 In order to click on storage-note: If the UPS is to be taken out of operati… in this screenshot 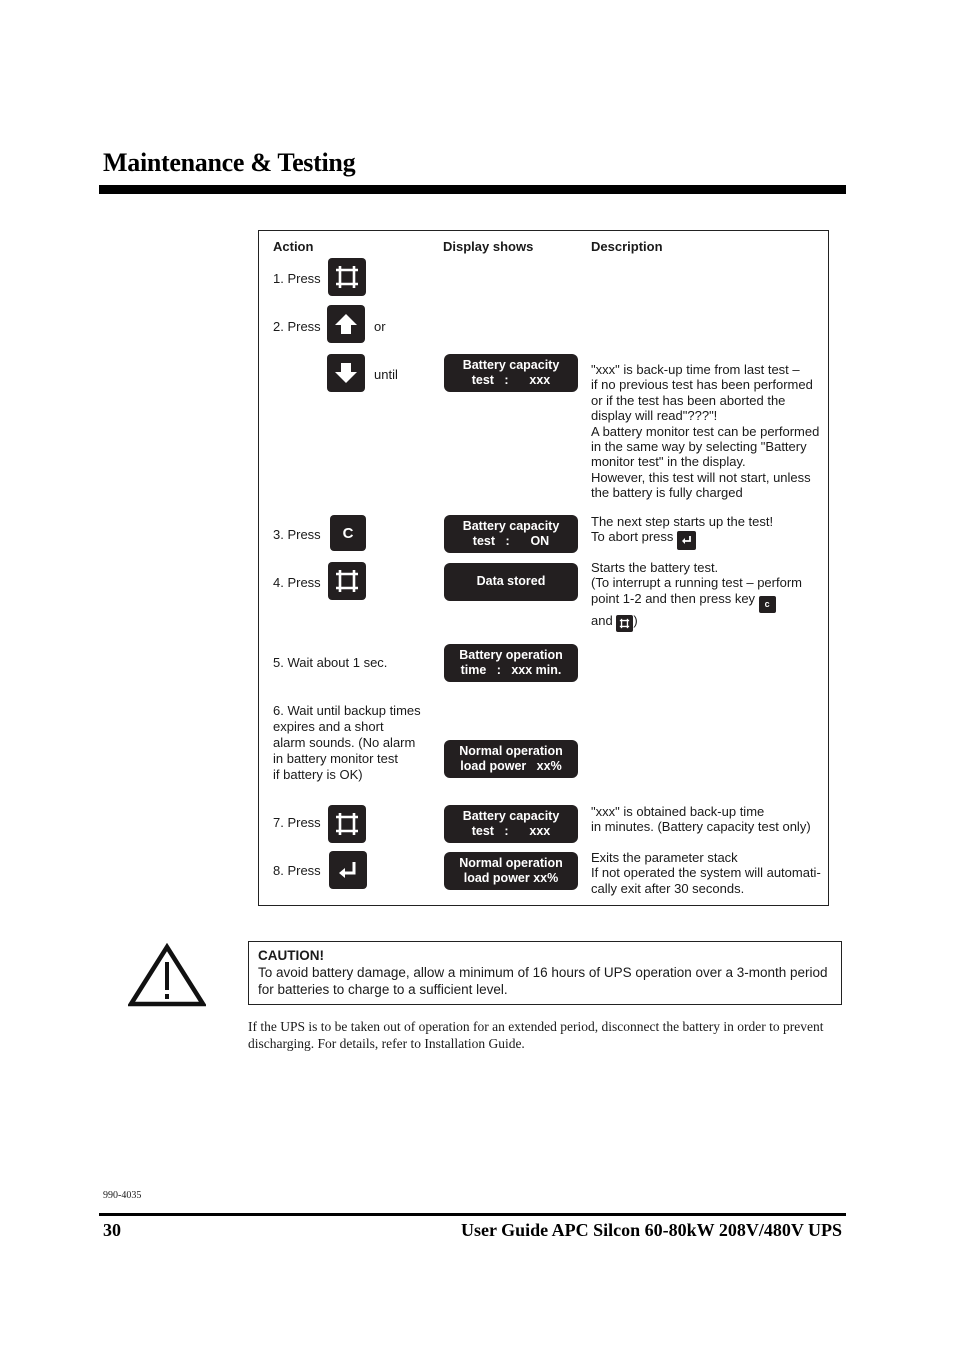, I will do `click(536, 1035)`.